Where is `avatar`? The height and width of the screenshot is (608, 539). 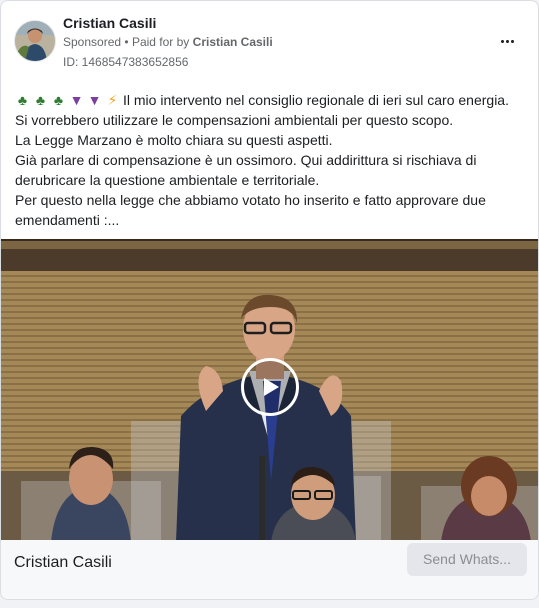 avatar is located at coordinates (35, 41).